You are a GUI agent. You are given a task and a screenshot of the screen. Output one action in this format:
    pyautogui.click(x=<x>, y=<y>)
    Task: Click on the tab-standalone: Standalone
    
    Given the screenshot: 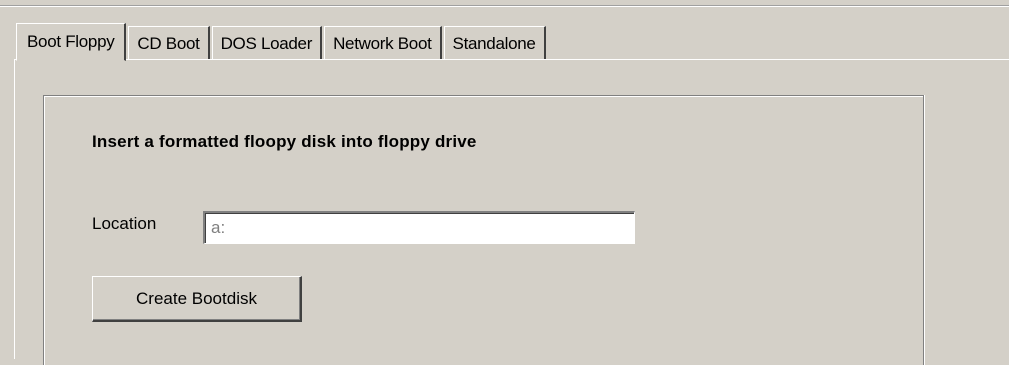 What is the action you would take?
    pyautogui.click(x=494, y=43)
    